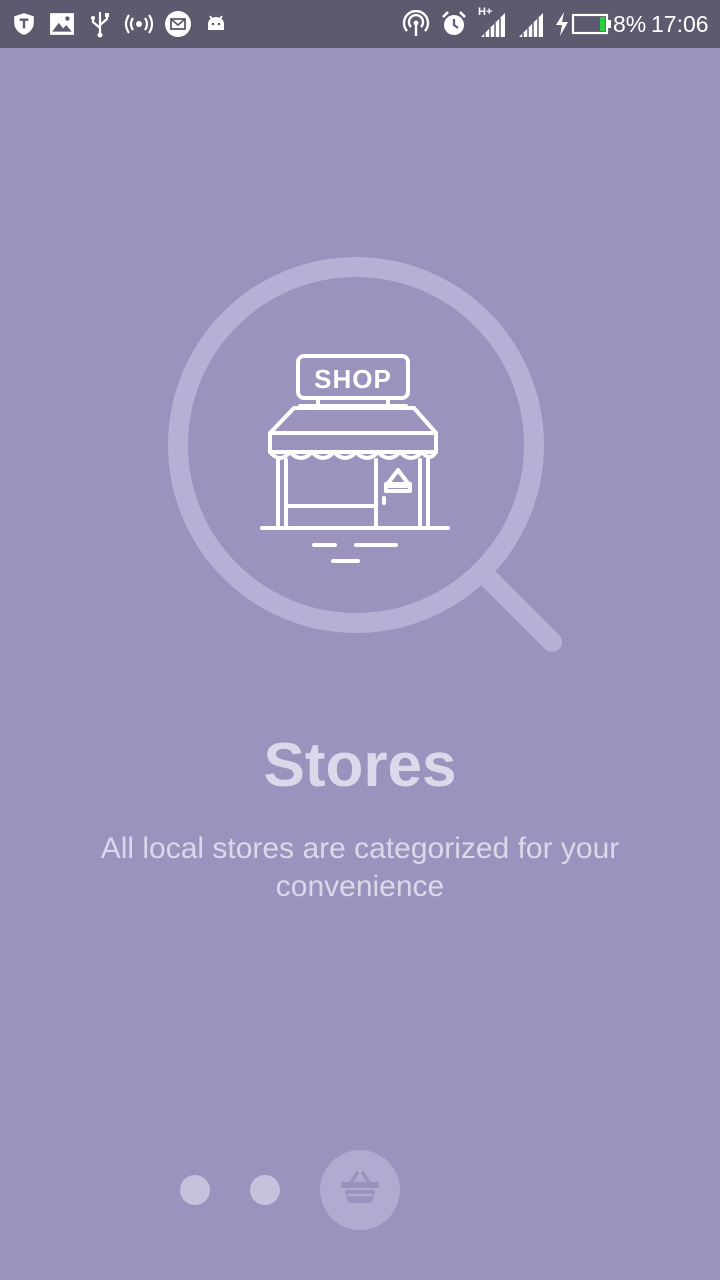  Describe the element at coordinates (216, 24) in the screenshot. I see `android-icon` at that location.